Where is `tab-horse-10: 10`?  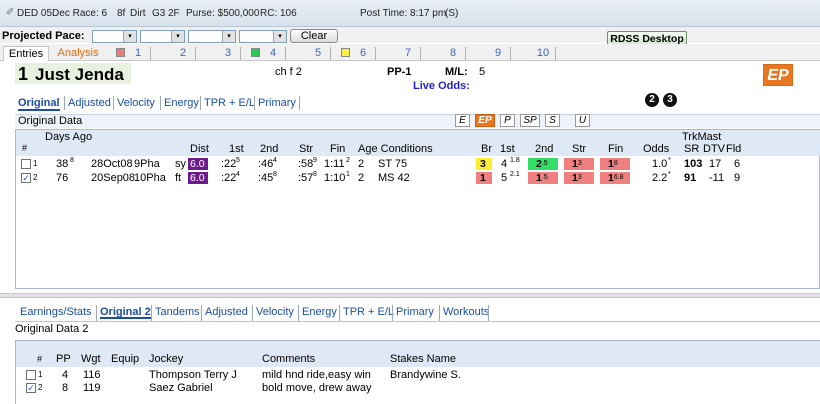 tab-horse-10: 10 is located at coordinates (543, 53).